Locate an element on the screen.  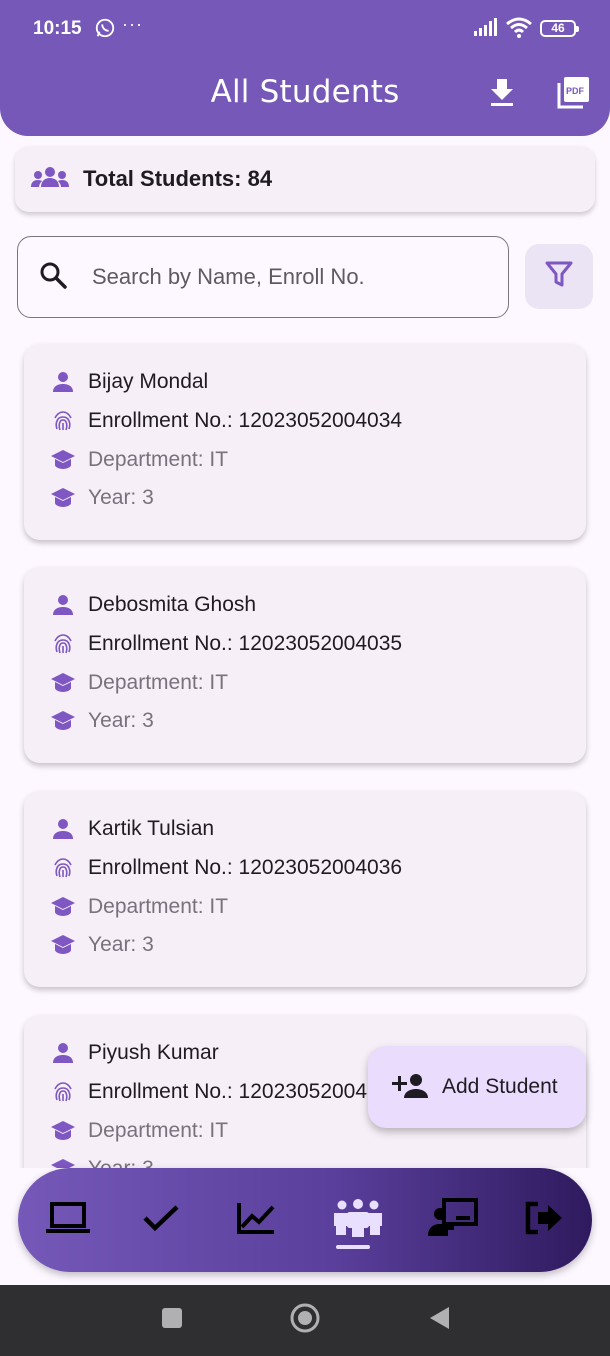
enrollment-number: Enrollment No.: 12023052004 is located at coordinates (228, 1091).